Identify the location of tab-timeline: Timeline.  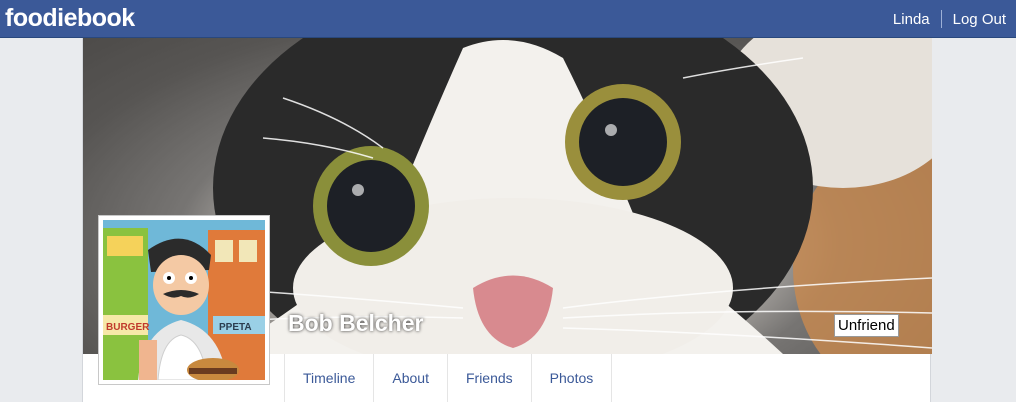
(329, 378).